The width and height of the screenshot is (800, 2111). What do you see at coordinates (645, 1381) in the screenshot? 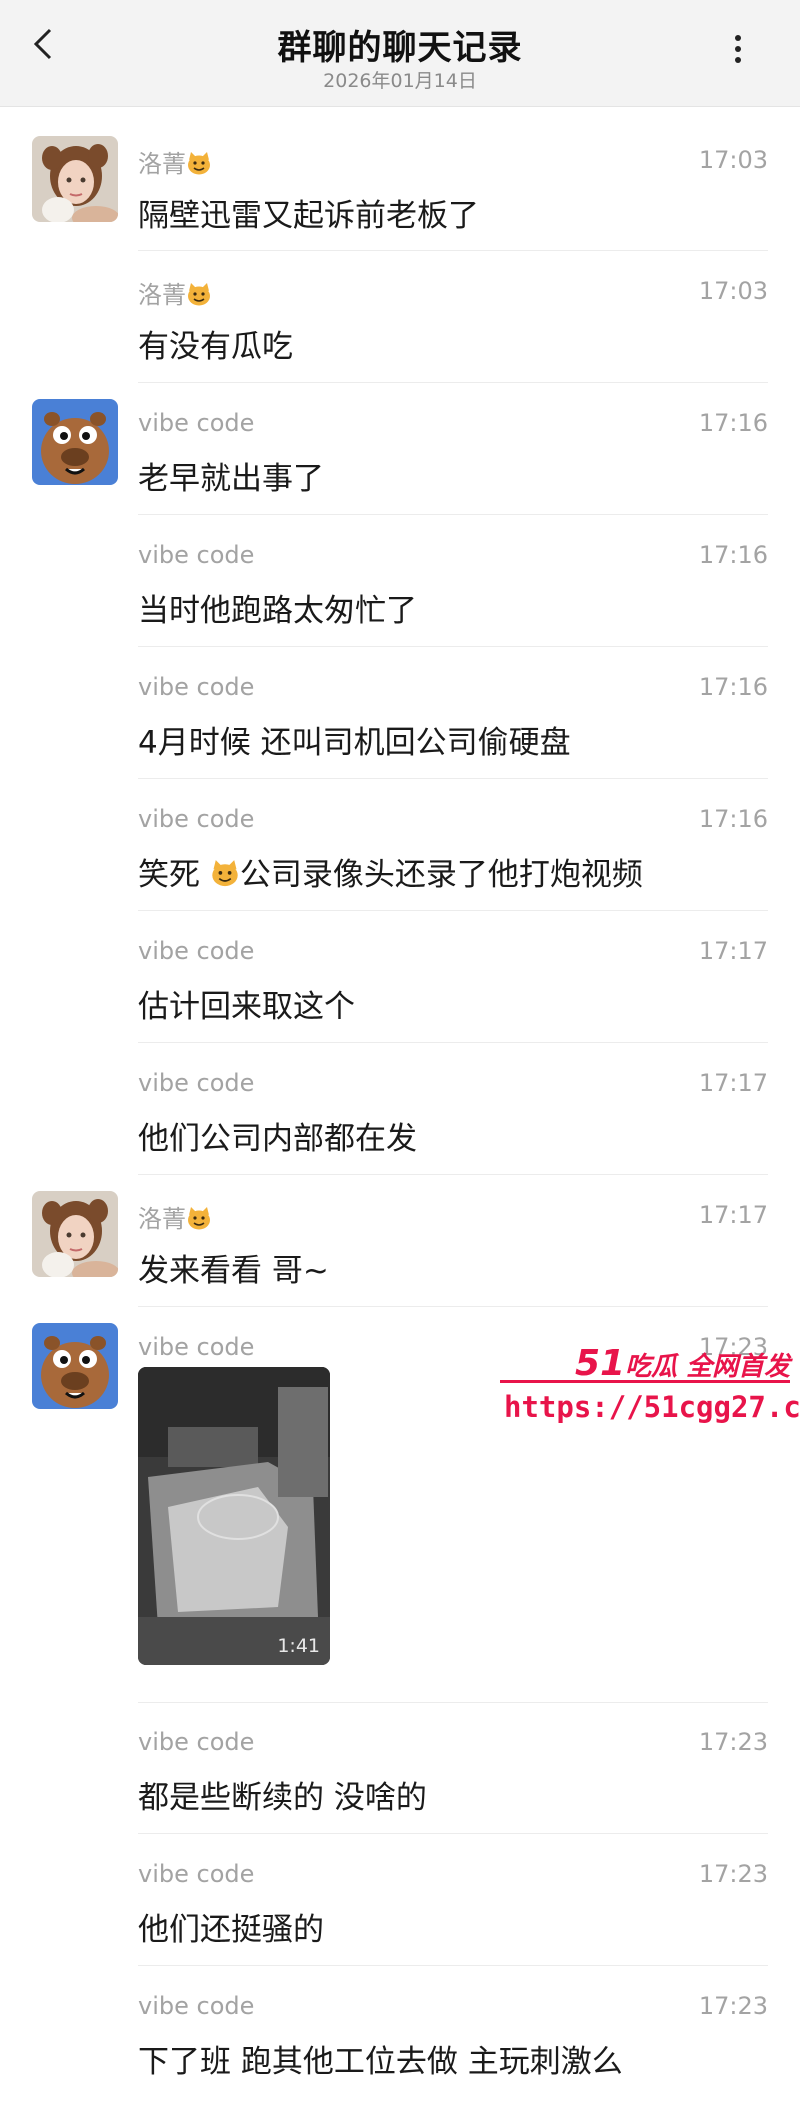
I see `watermark-underline` at bounding box center [645, 1381].